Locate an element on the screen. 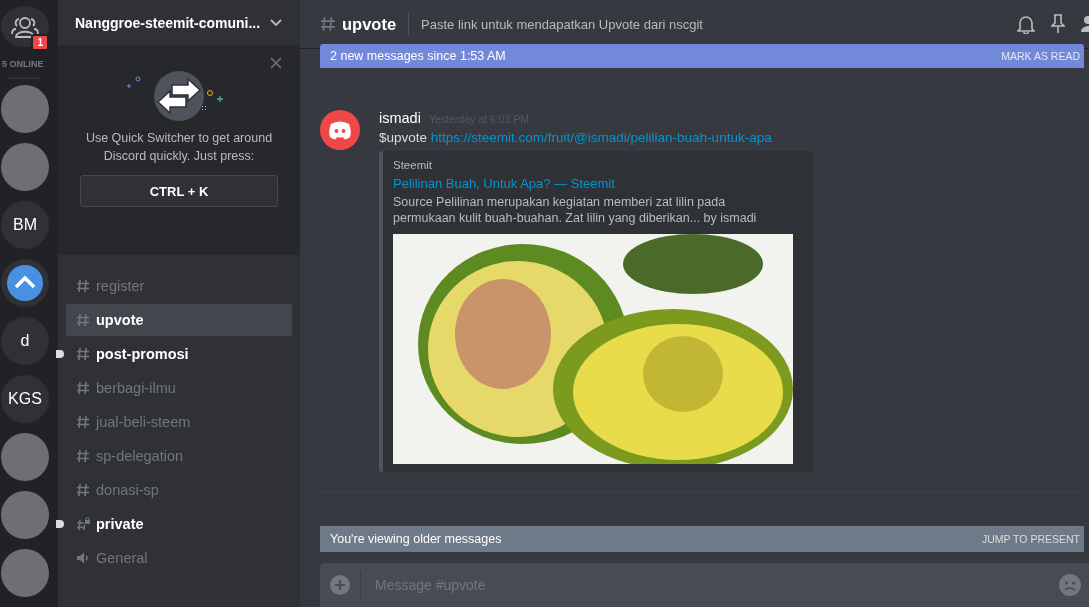  older-messages-bar: You're viewing older messages JUMP TO PRESENT is located at coordinates (702, 539).